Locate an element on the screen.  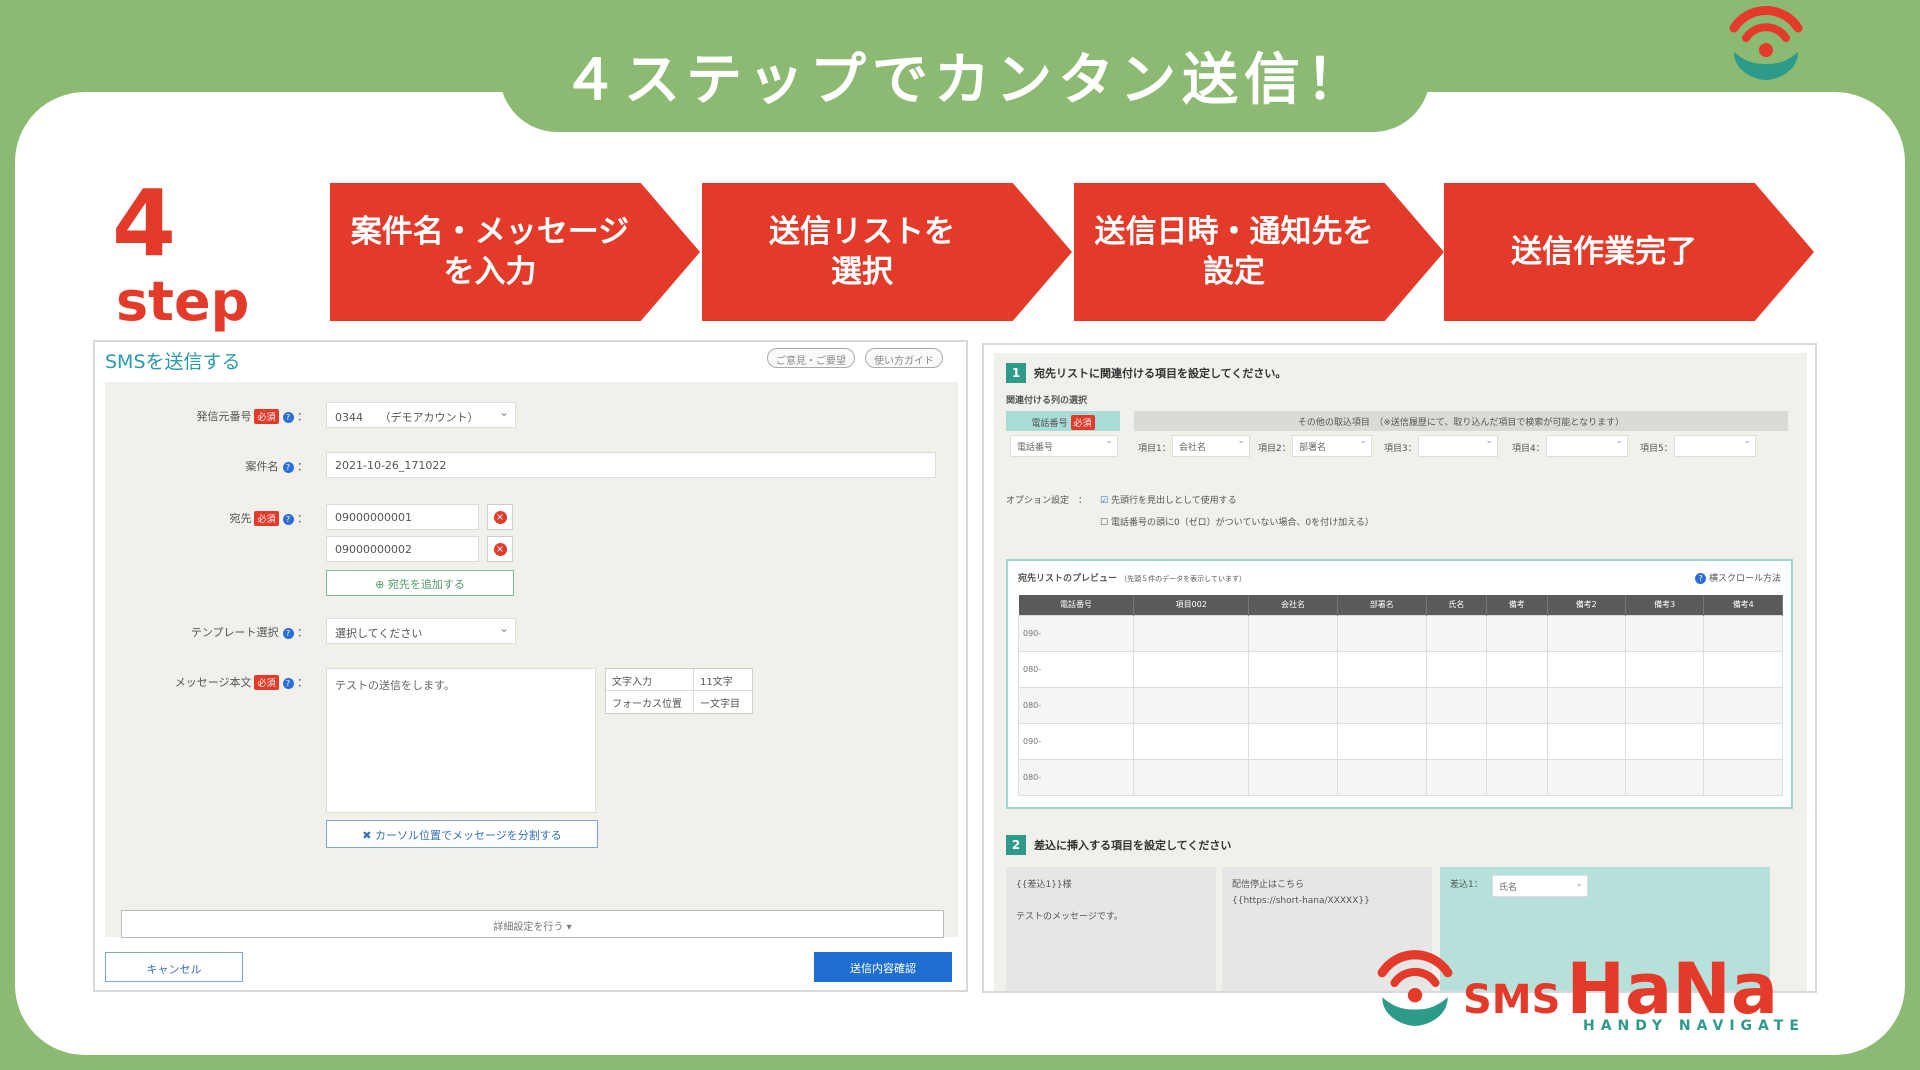
insert-select: 氏名 is located at coordinates (1540, 886).